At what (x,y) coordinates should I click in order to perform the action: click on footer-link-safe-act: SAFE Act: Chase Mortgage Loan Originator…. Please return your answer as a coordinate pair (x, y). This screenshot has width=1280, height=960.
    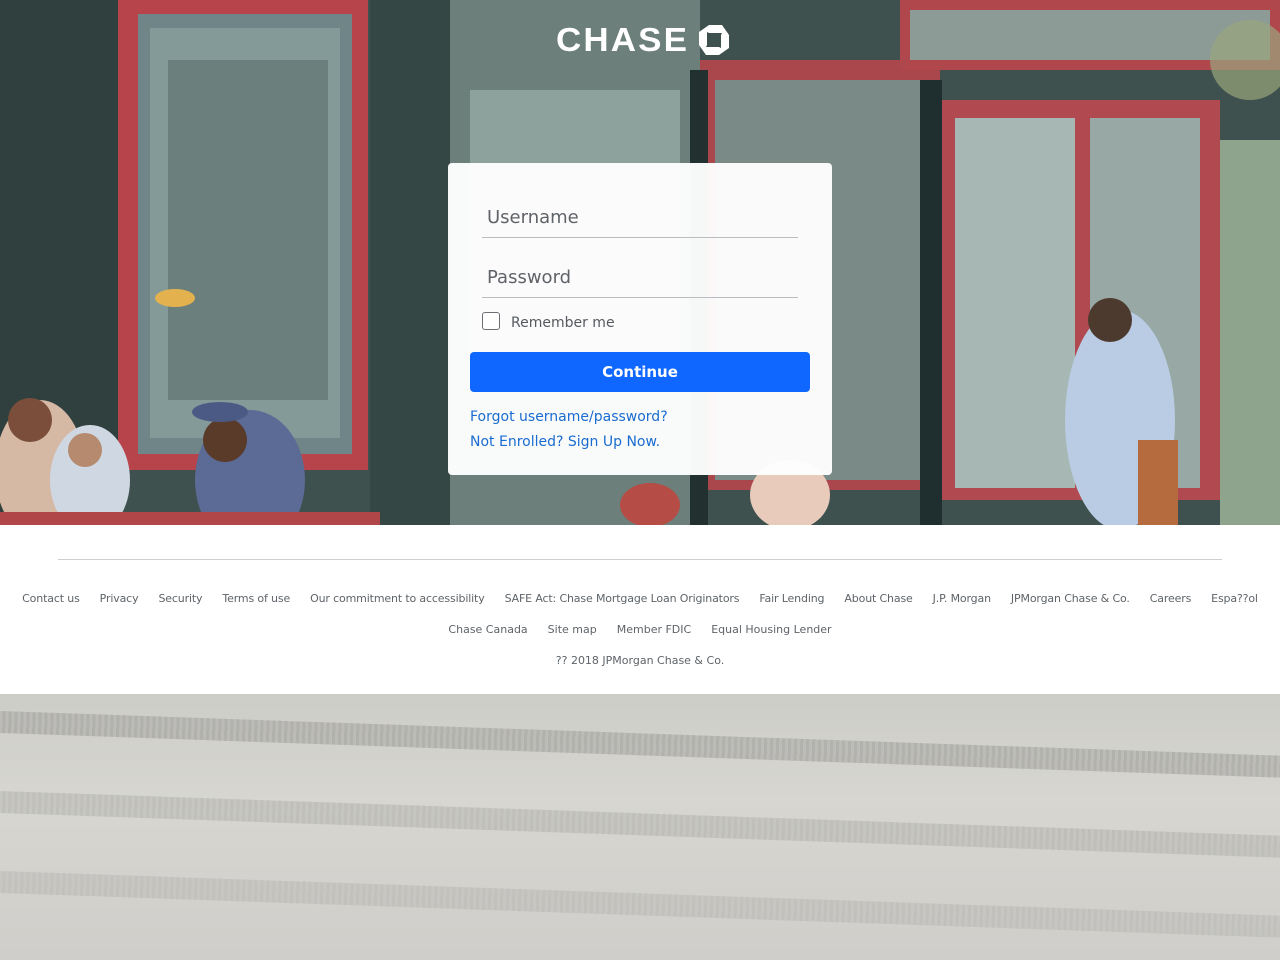
    Looking at the image, I should click on (622, 598).